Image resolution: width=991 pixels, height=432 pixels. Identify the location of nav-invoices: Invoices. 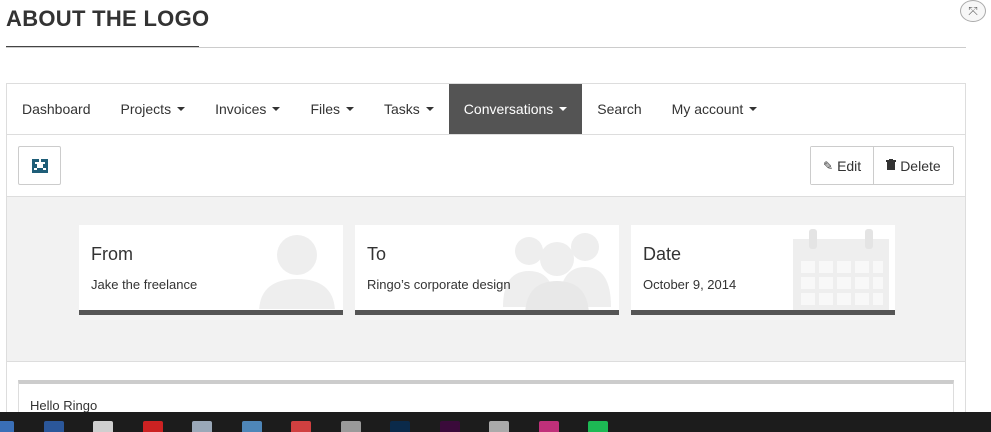
(247, 109).